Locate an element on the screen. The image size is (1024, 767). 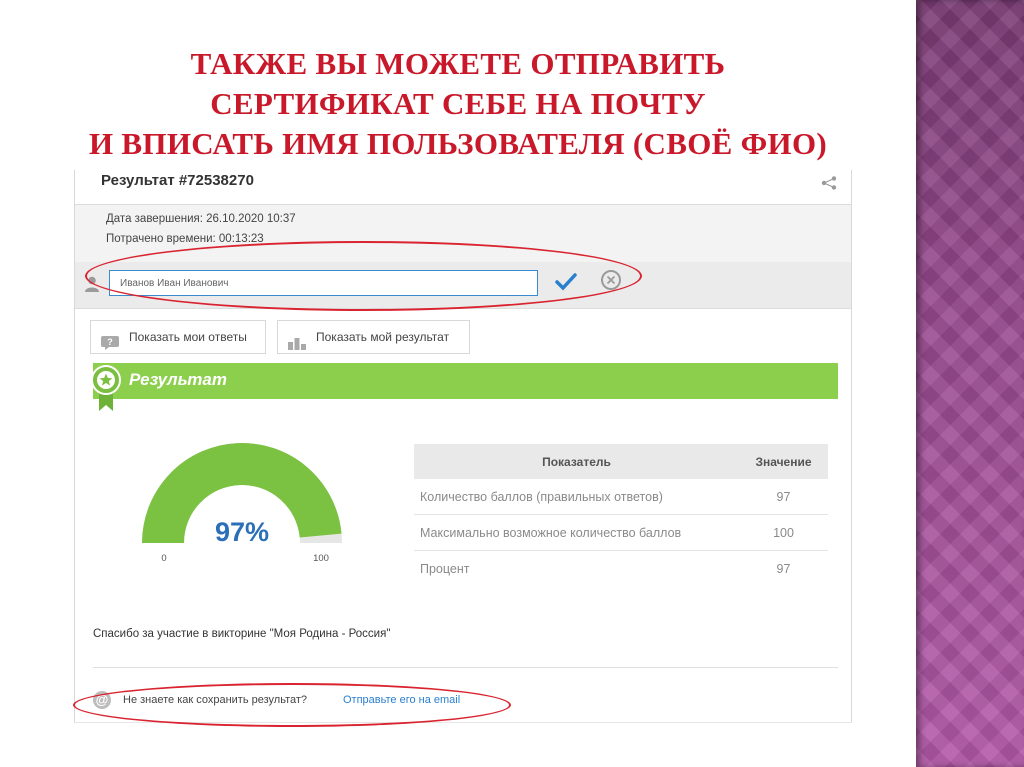
score-gauge: 97% 0 100 is located at coordinates (242, 503).